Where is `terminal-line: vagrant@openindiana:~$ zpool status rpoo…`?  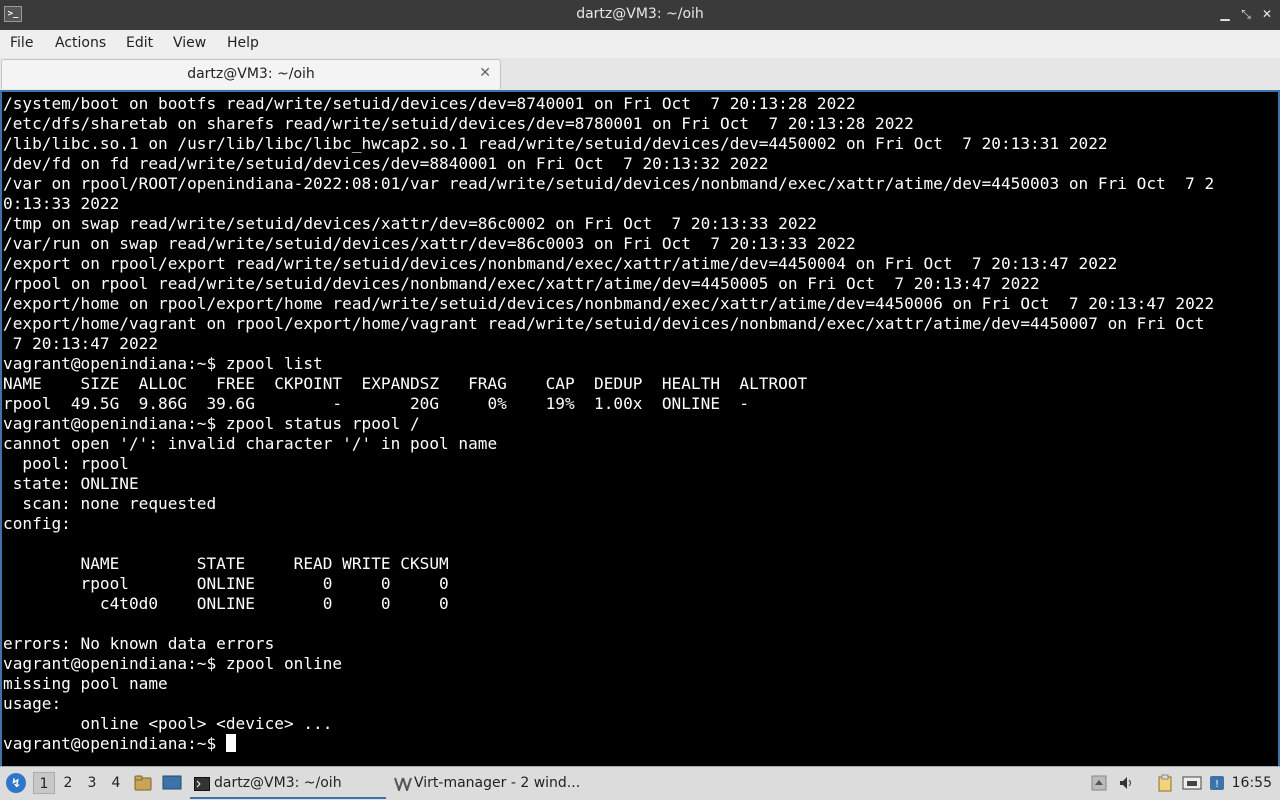 terminal-line: vagrant@openindiana:~$ zpool status rpoo… is located at coordinates (211, 423).